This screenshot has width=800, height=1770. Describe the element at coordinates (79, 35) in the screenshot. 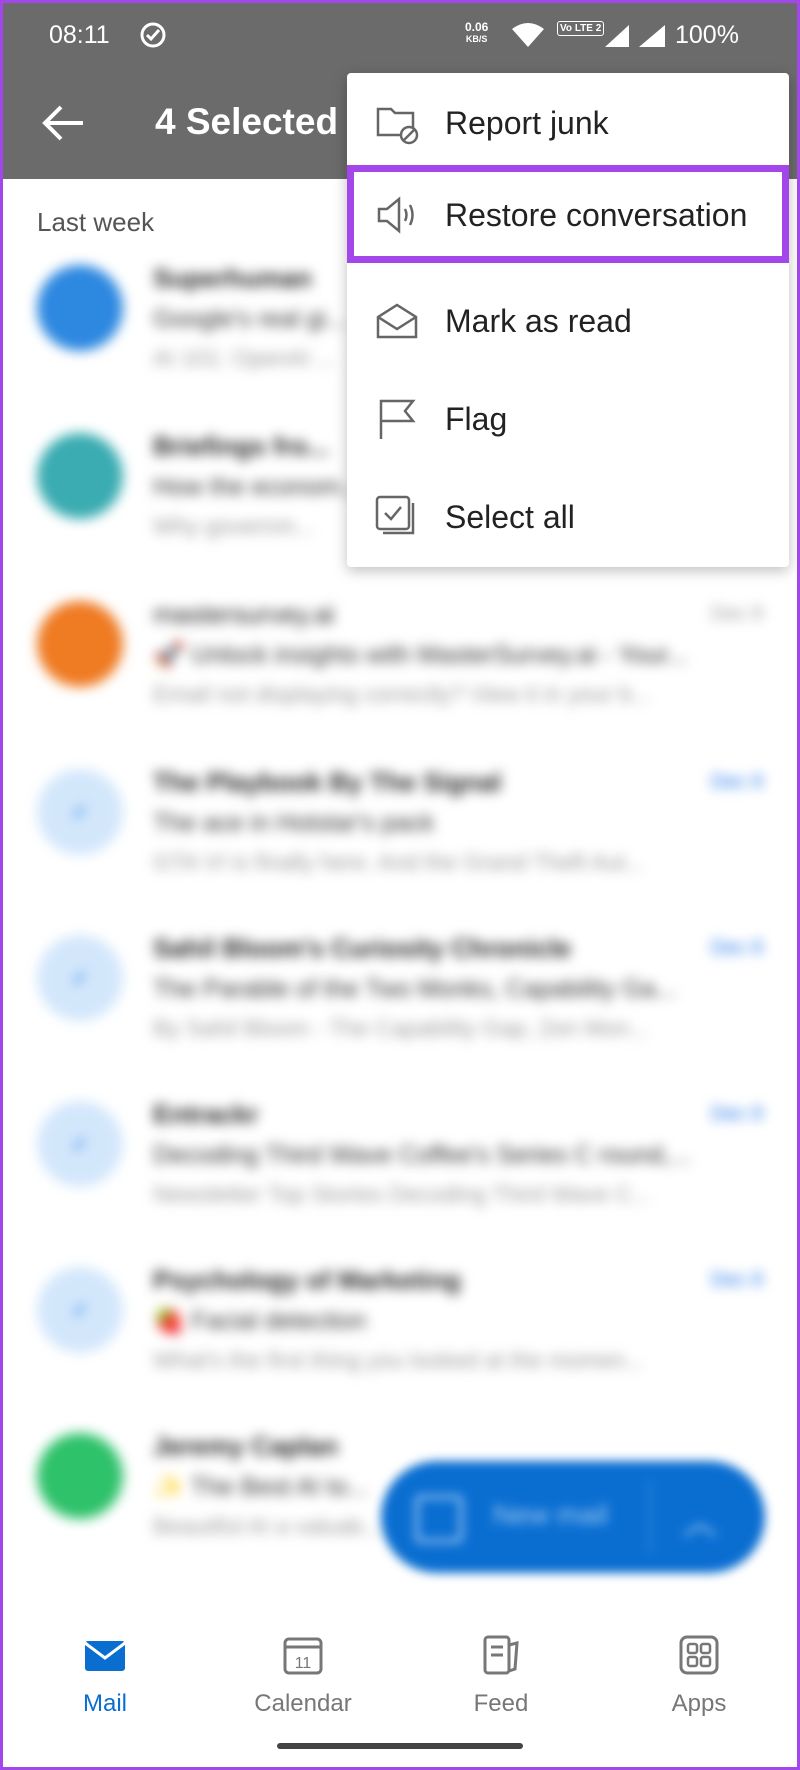

I see `status-time: 08:11` at that location.